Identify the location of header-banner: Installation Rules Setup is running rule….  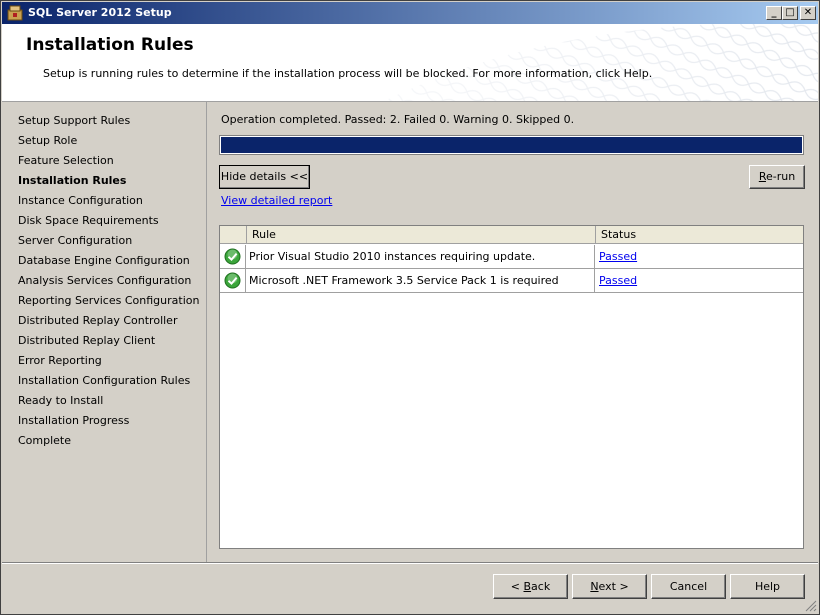
(410, 63).